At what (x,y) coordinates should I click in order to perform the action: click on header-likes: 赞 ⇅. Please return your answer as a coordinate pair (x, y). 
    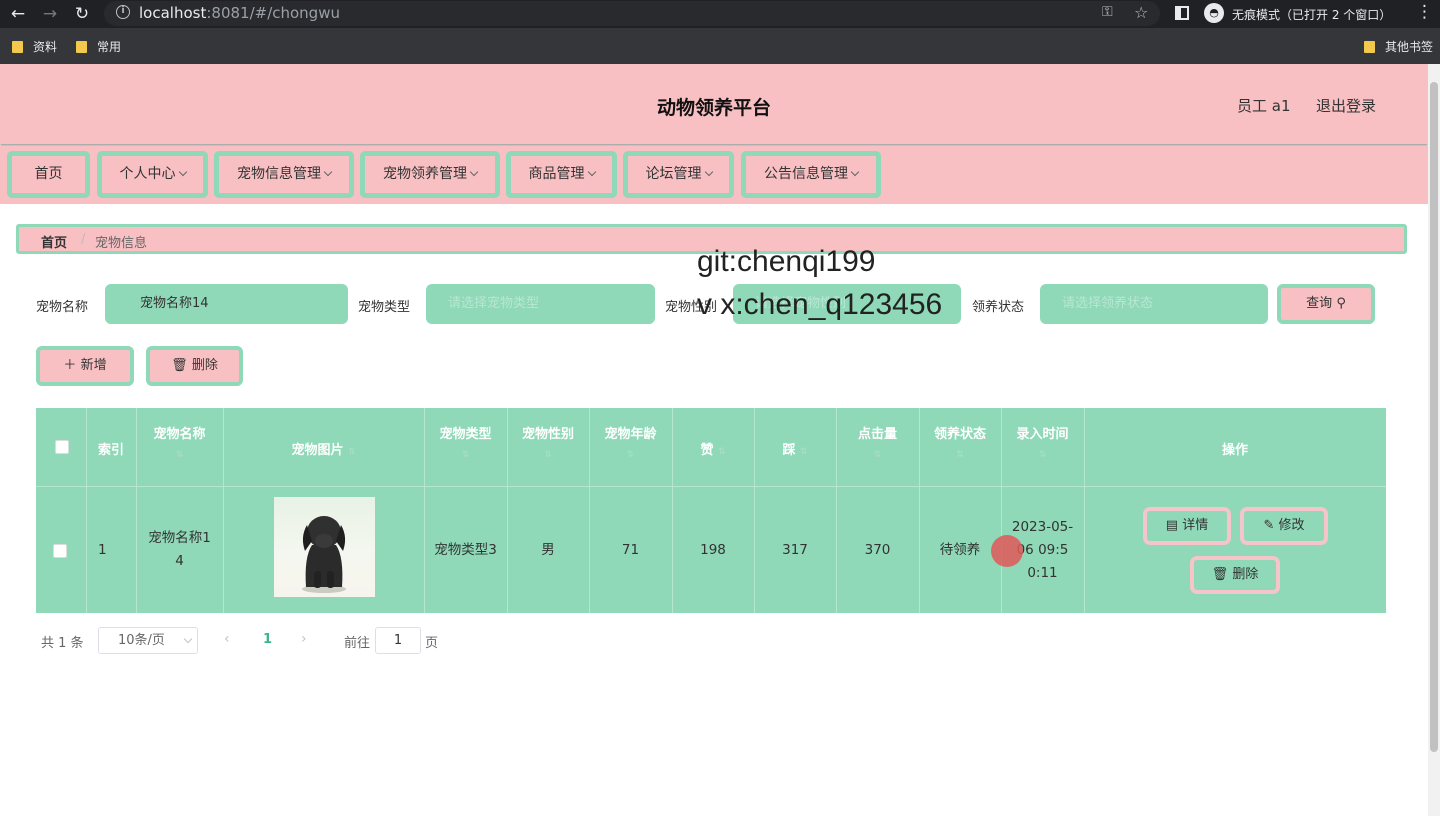
    Looking at the image, I should click on (713, 447).